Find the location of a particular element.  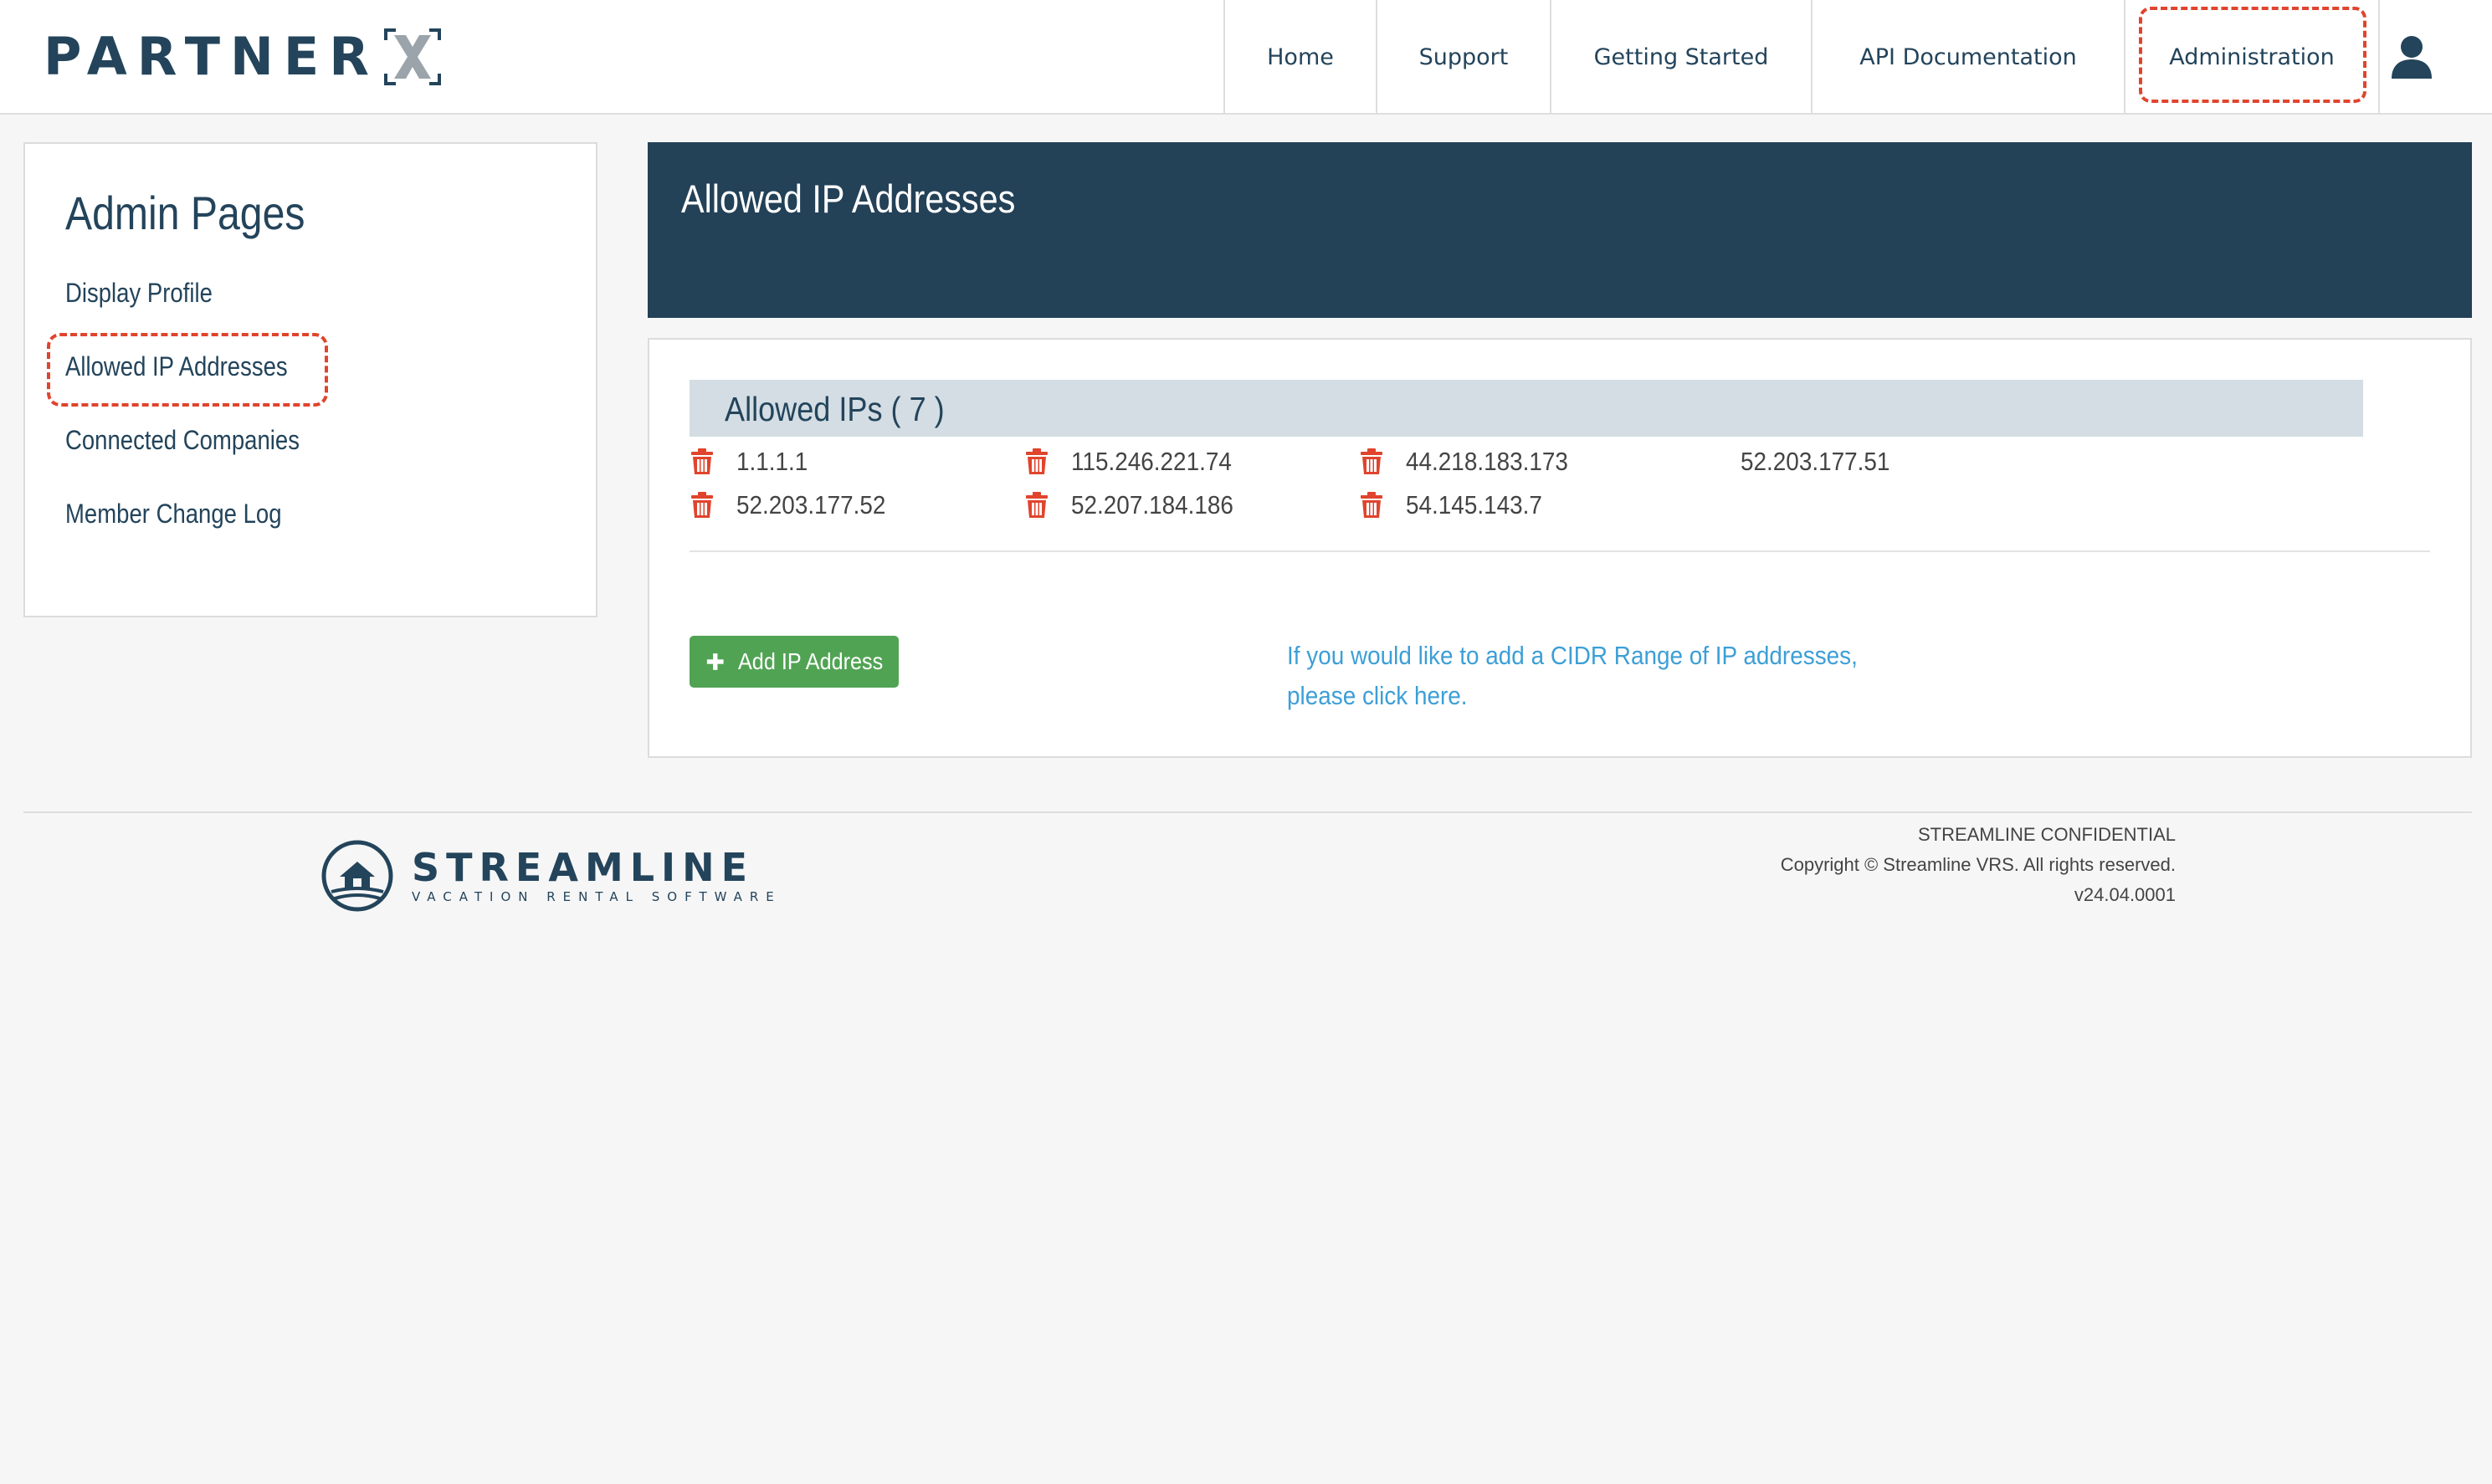

sidebar-item-connected-companies: Connected Companies is located at coordinates (183, 440).